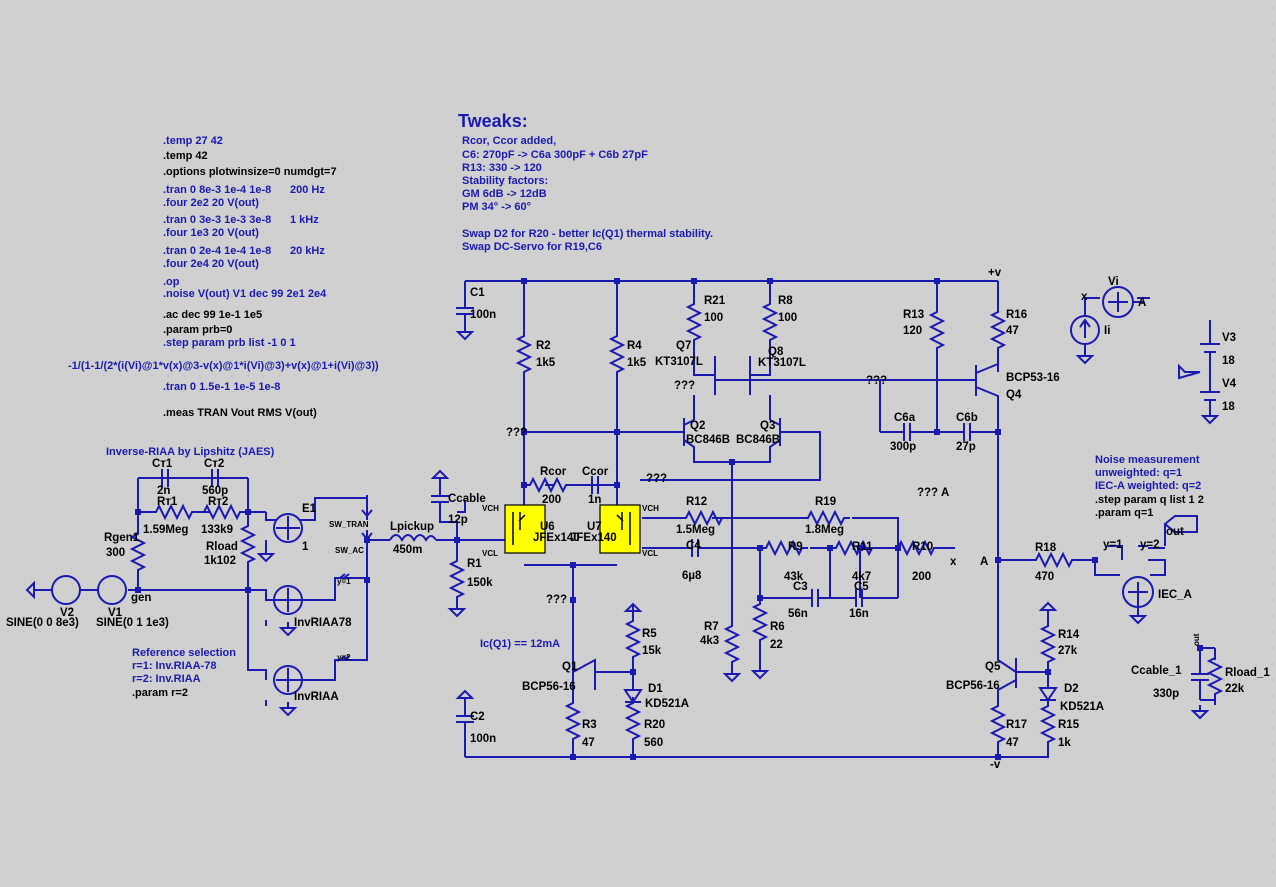 The image size is (1276, 887). I want to click on label-r5: R5, so click(649, 634).